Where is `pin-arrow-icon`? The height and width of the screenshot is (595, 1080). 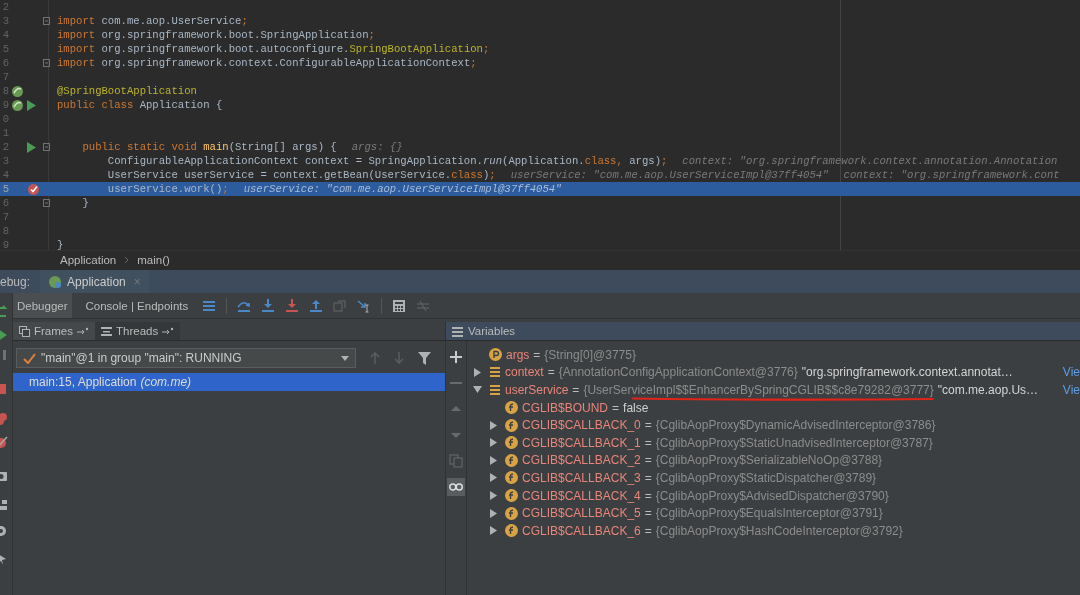 pin-arrow-icon is located at coordinates (168, 331).